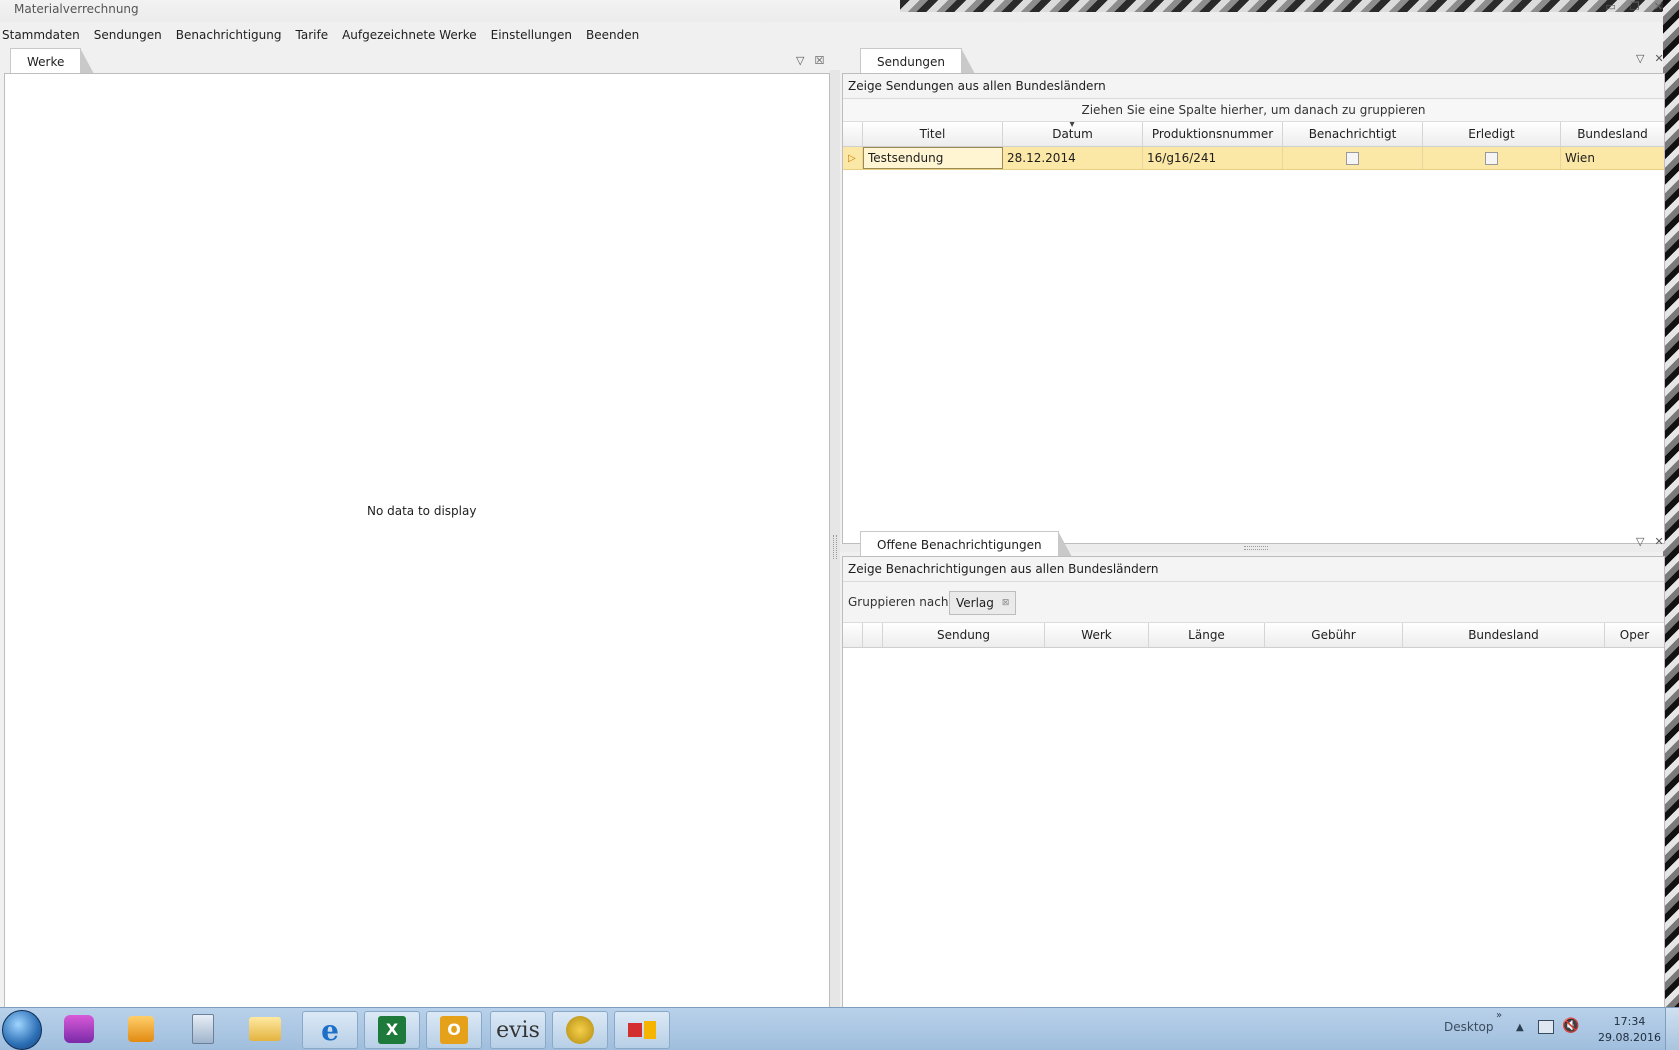  I want to click on show-desktop-button, so click(1672, 1029).